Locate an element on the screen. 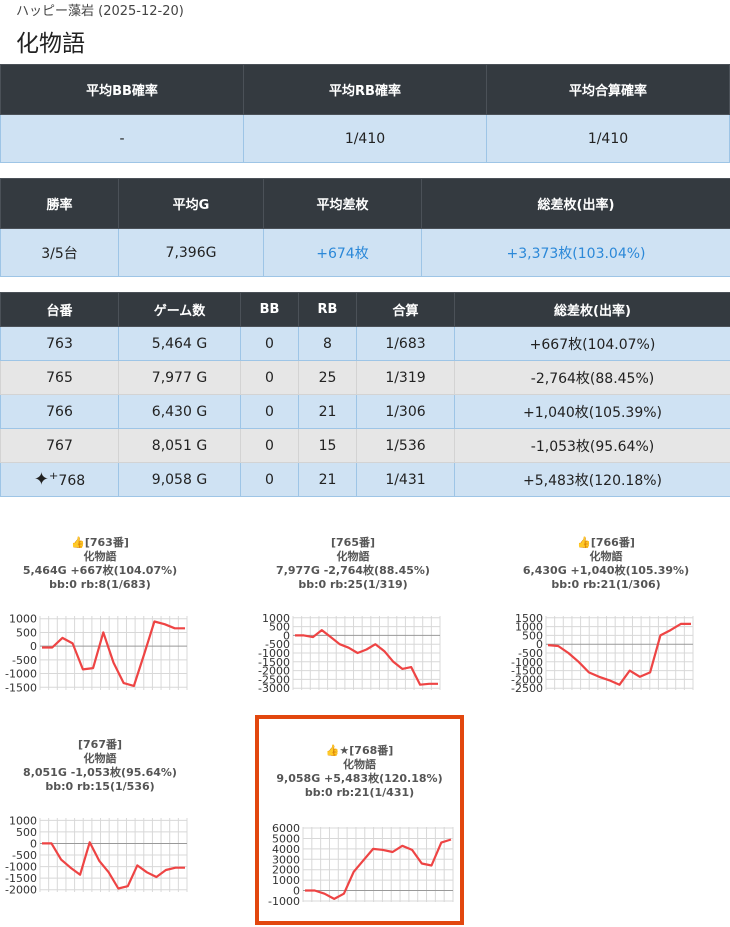  slump-chart-766: 150010005000-500-1000-1500-2000-2500 is located at coordinates (602, 653).